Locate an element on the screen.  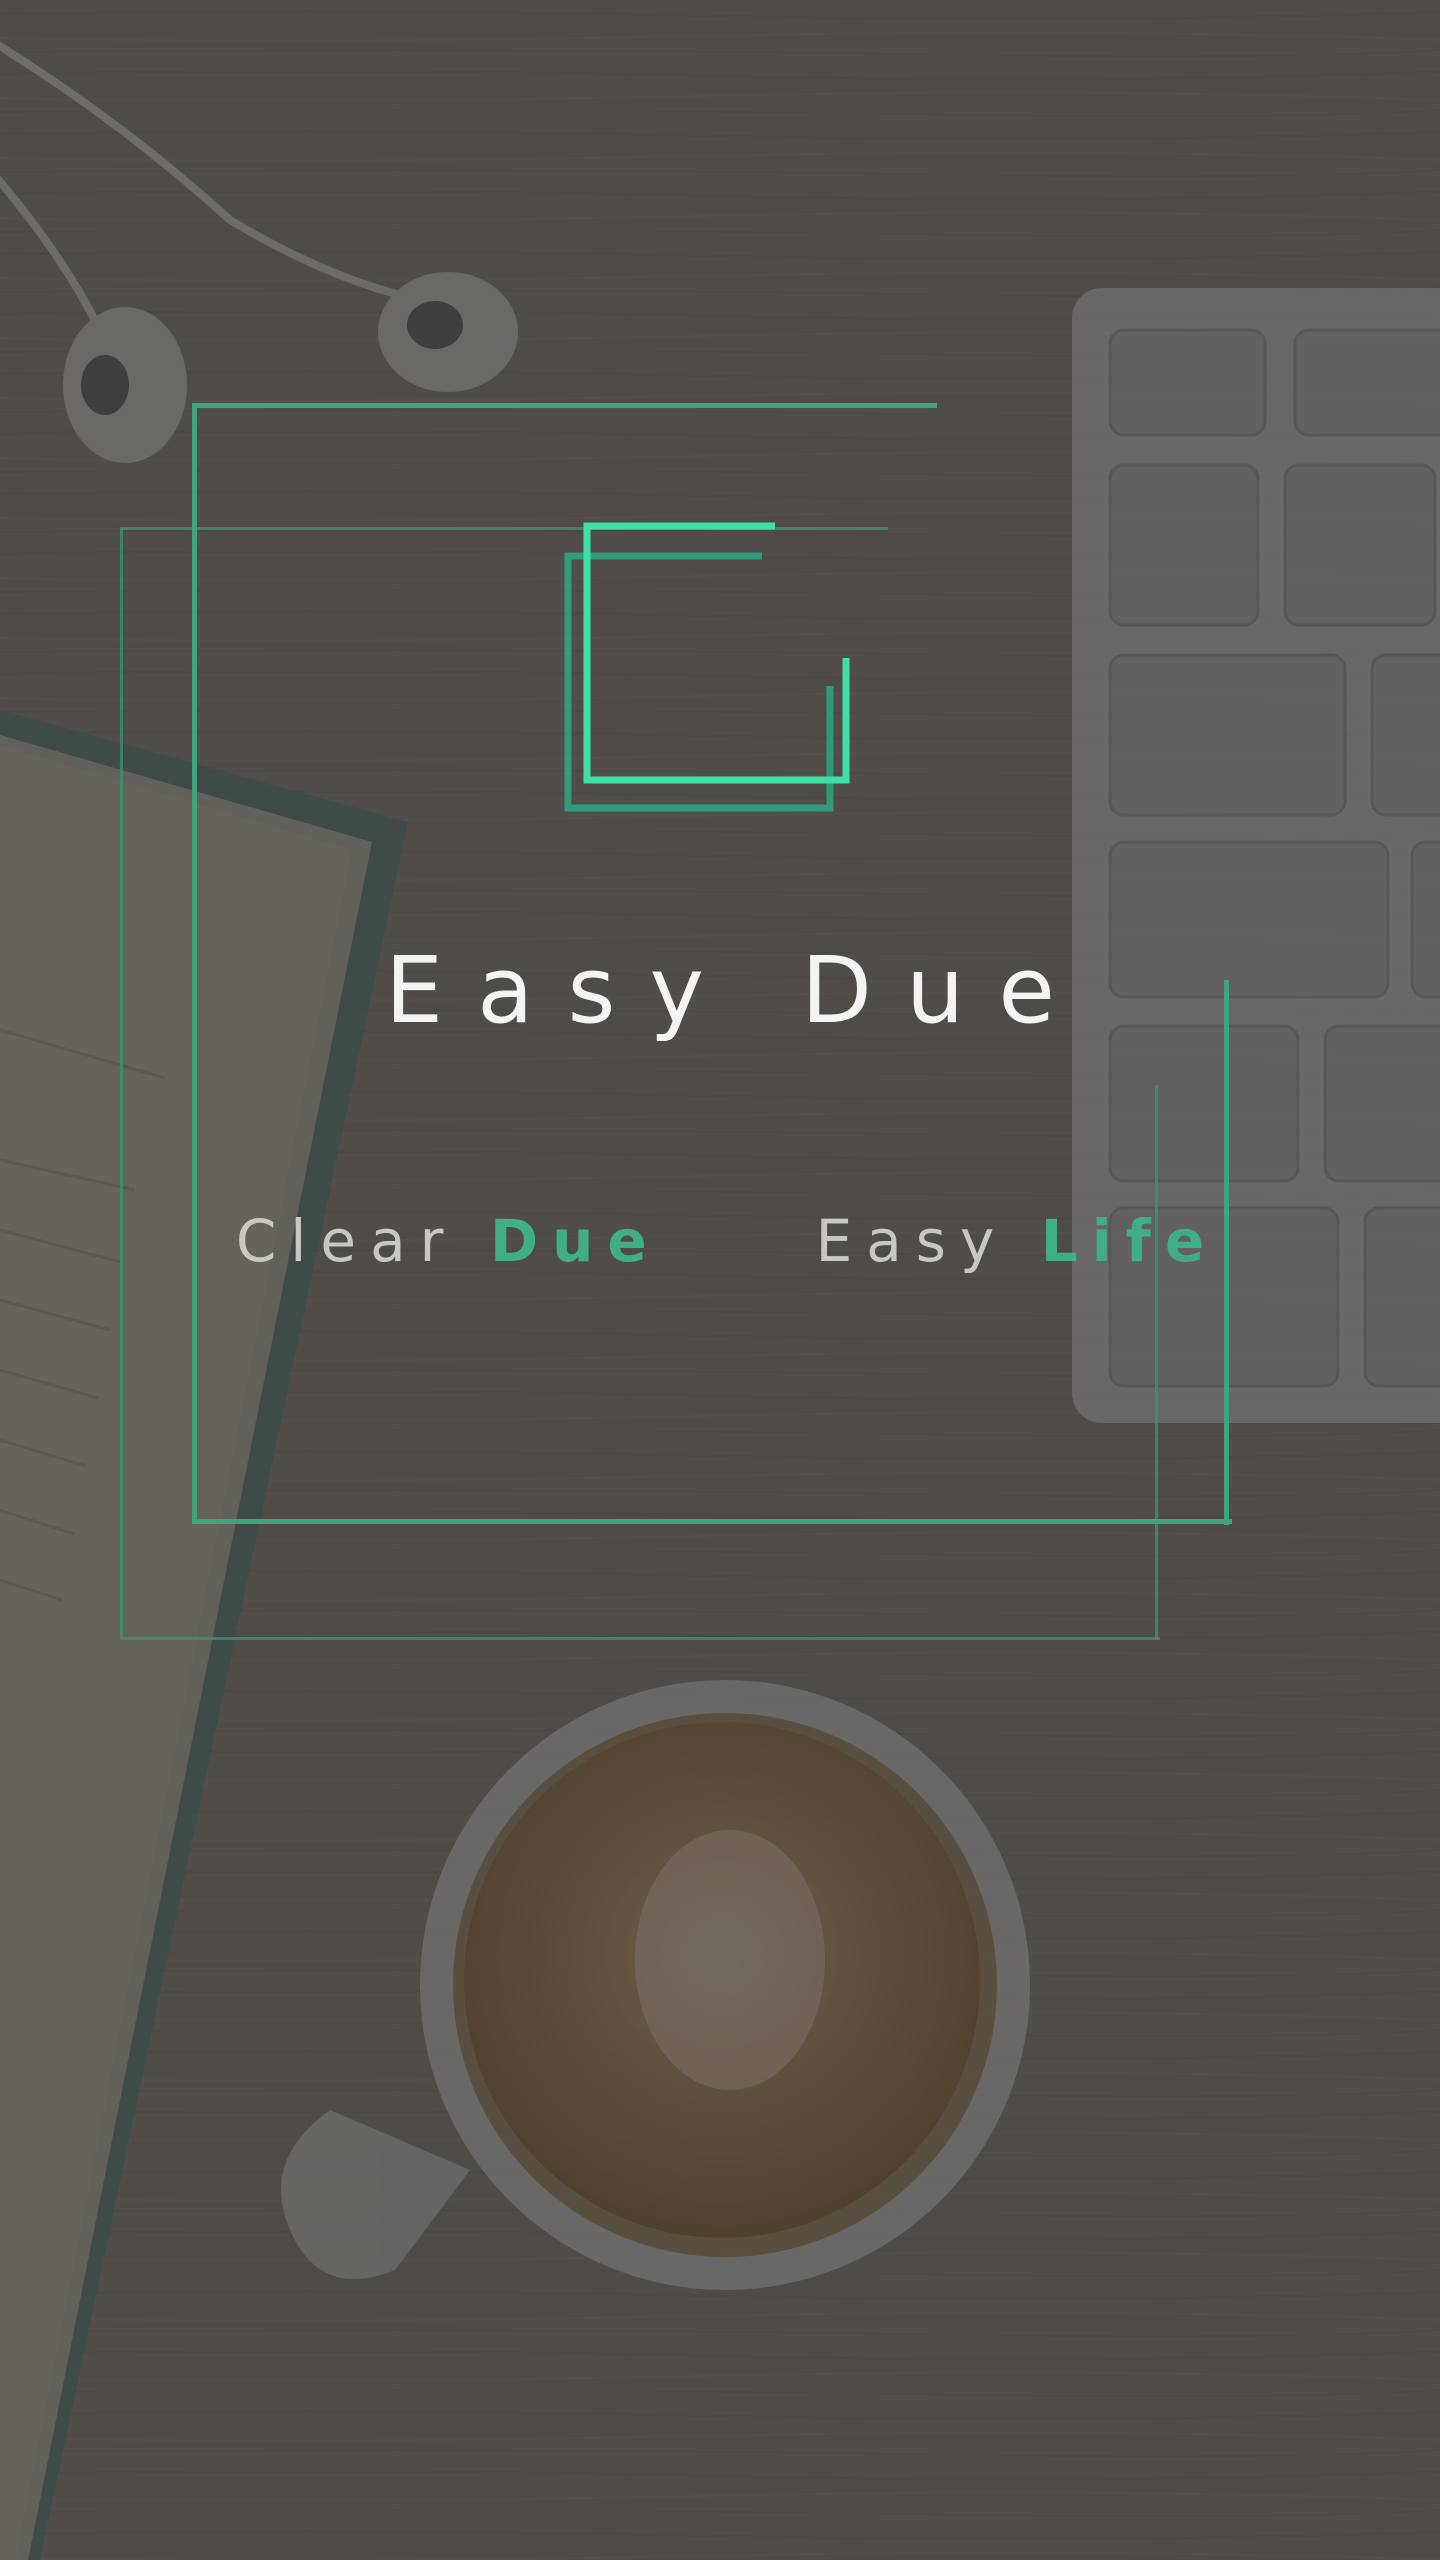
tagline: Clear Due Easy Life is located at coordinates (720, 1241).